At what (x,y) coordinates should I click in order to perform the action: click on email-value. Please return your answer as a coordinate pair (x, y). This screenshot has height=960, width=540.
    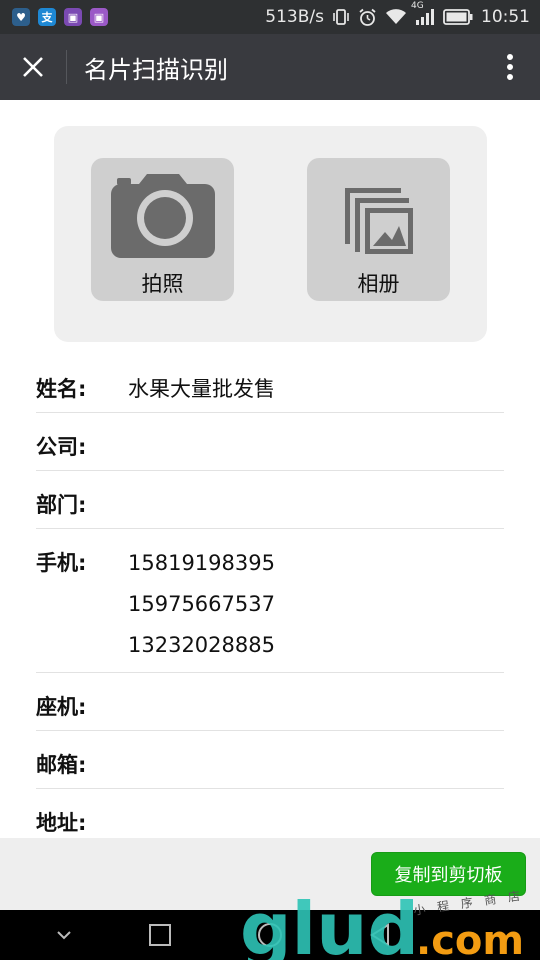
    Looking at the image, I should click on (316, 765).